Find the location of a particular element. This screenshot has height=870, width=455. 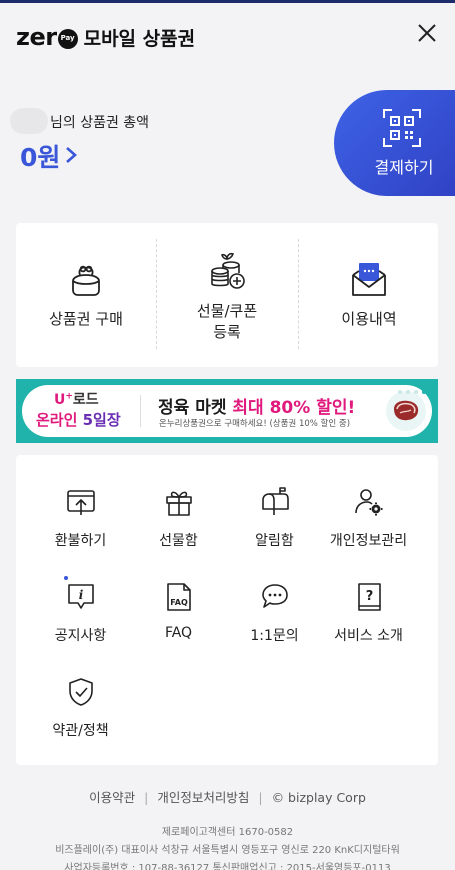

menu-item-label: 개인정보관리 is located at coordinates (368, 541).